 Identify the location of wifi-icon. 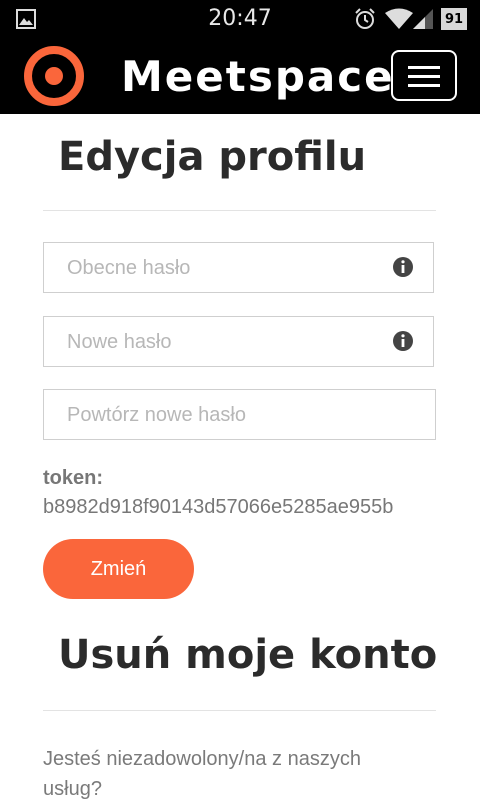
(399, 18).